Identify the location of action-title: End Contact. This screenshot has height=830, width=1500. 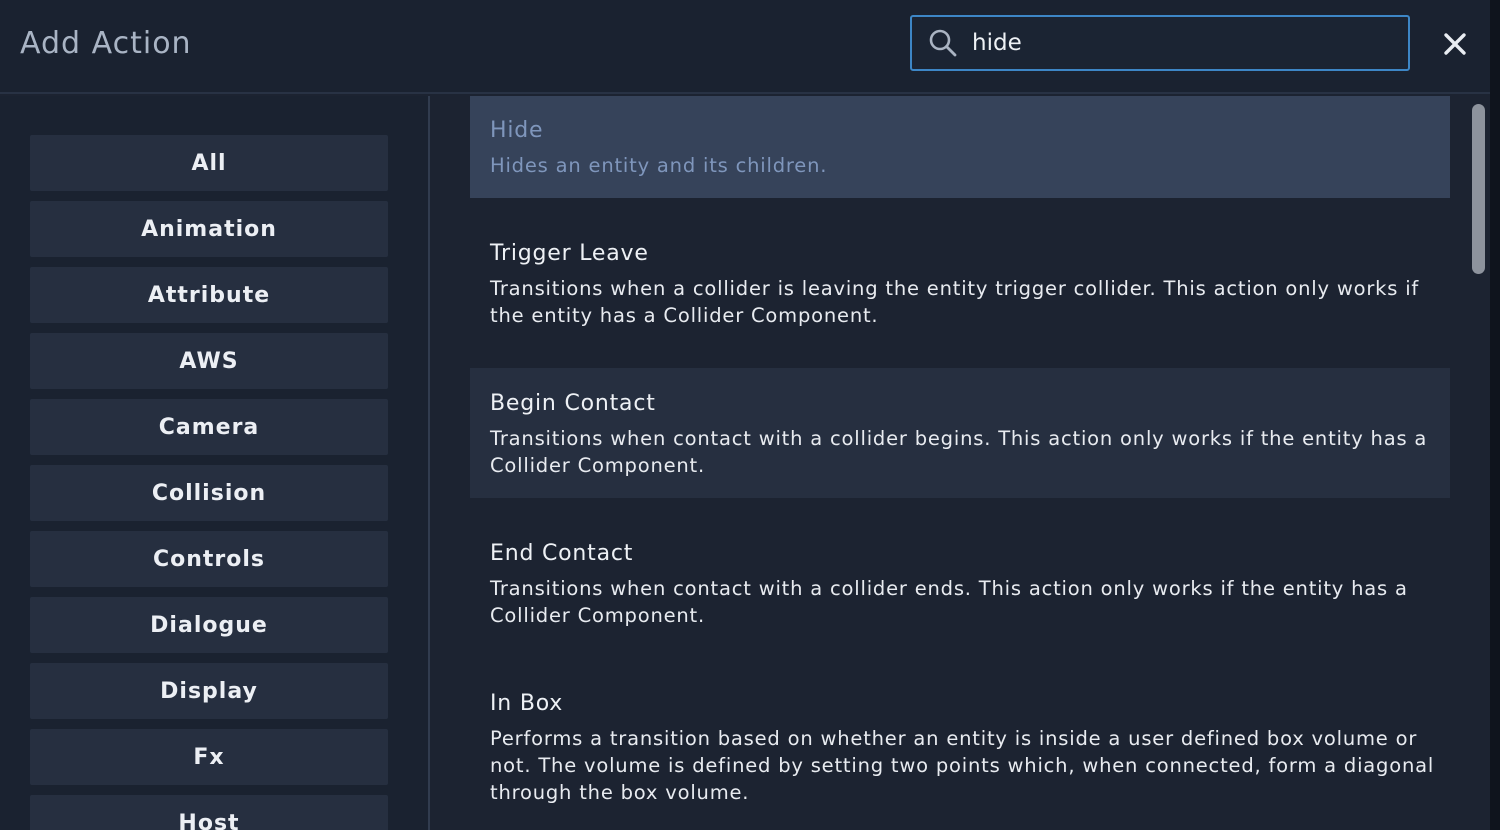
(562, 553).